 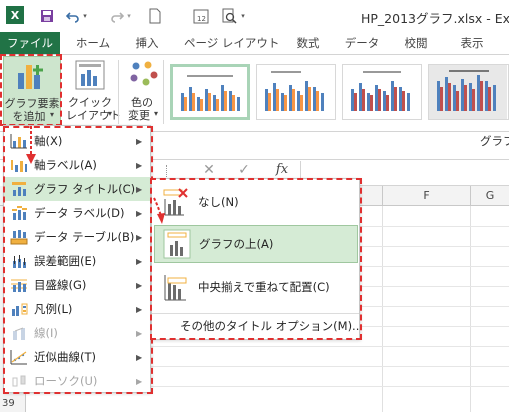 What do you see at coordinates (362, 43) in the screenshot?
I see `tab-data: データ` at bounding box center [362, 43].